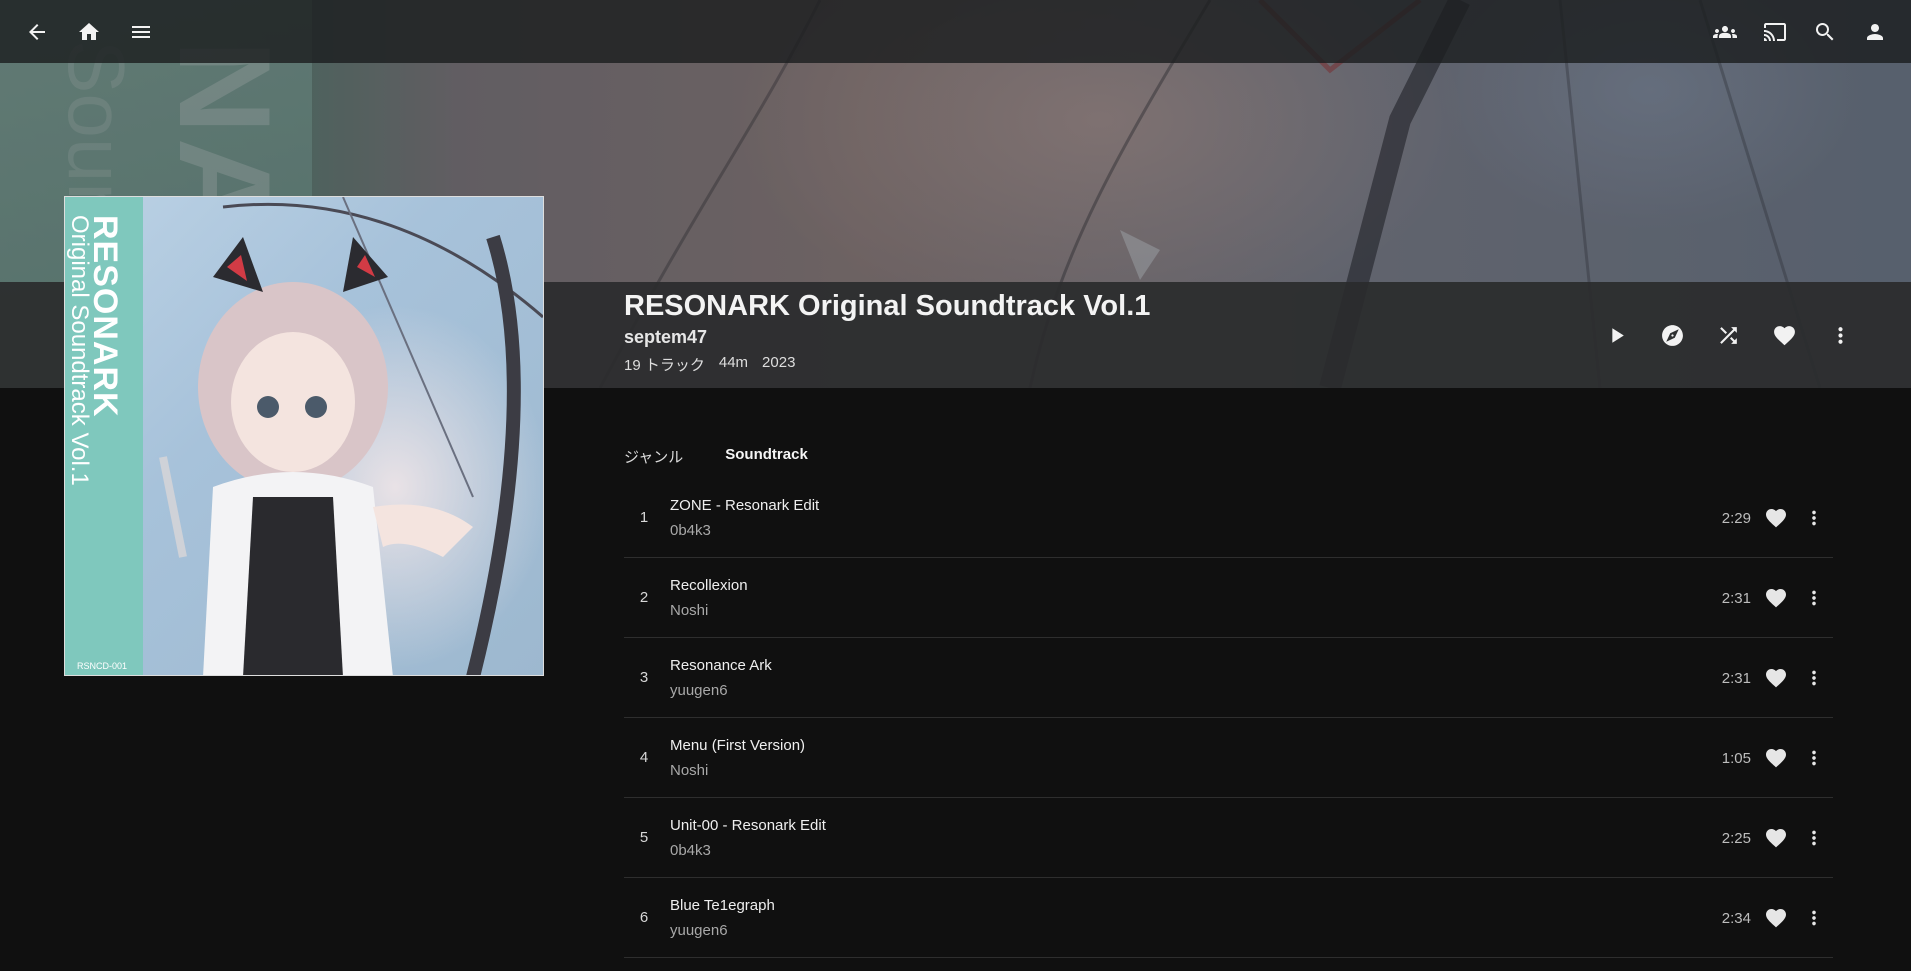 The image size is (1911, 971). I want to click on track-title: Recollexion, so click(709, 585).